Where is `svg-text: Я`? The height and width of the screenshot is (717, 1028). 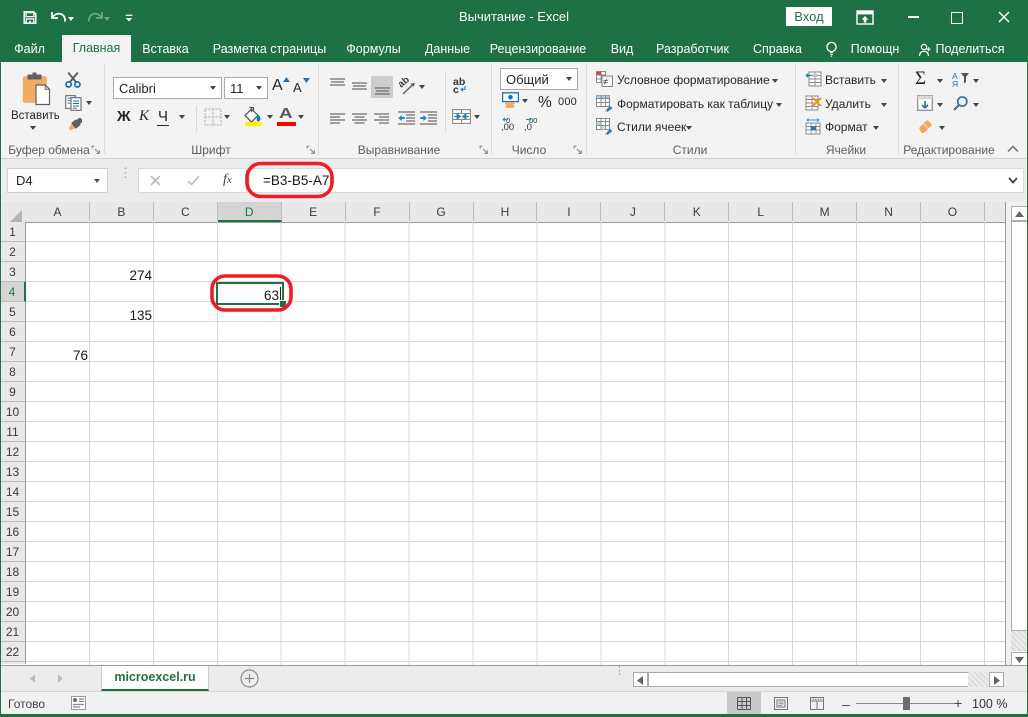 svg-text: Я is located at coordinates (955, 83).